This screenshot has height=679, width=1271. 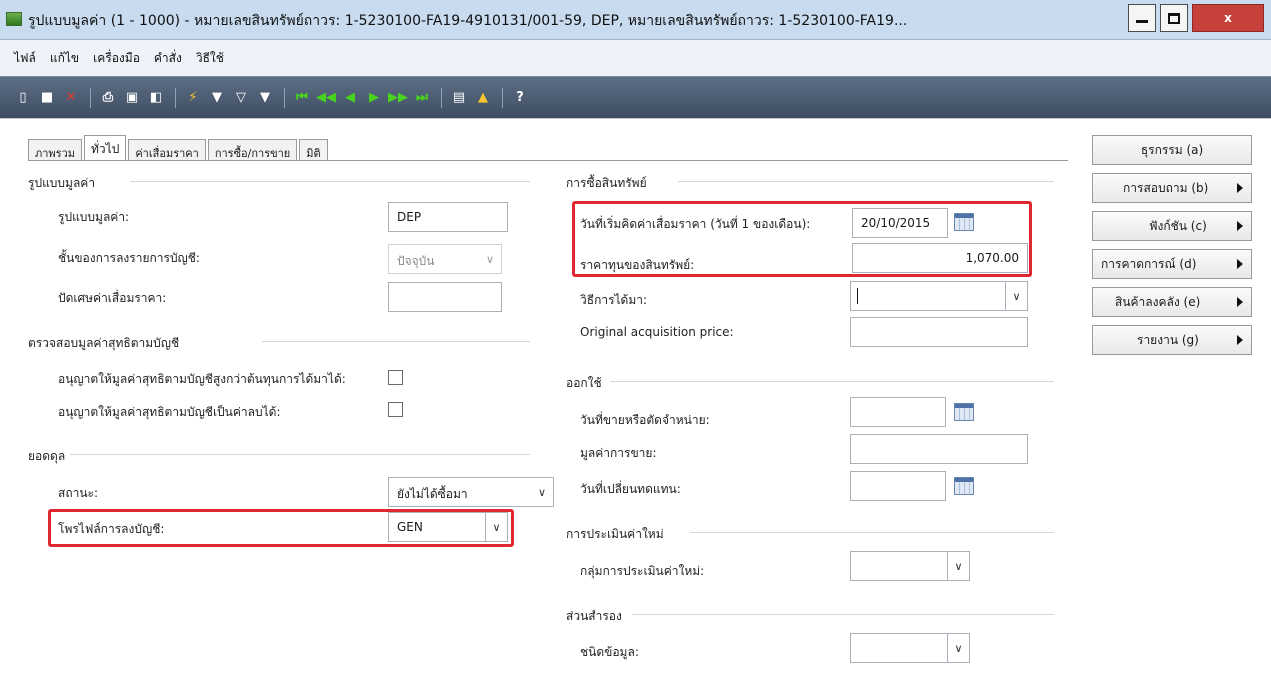 What do you see at coordinates (112, 298) in the screenshot?
I see `round-depreciation-label: ปัดเศษค่าเสื่อมราคา:` at bounding box center [112, 298].